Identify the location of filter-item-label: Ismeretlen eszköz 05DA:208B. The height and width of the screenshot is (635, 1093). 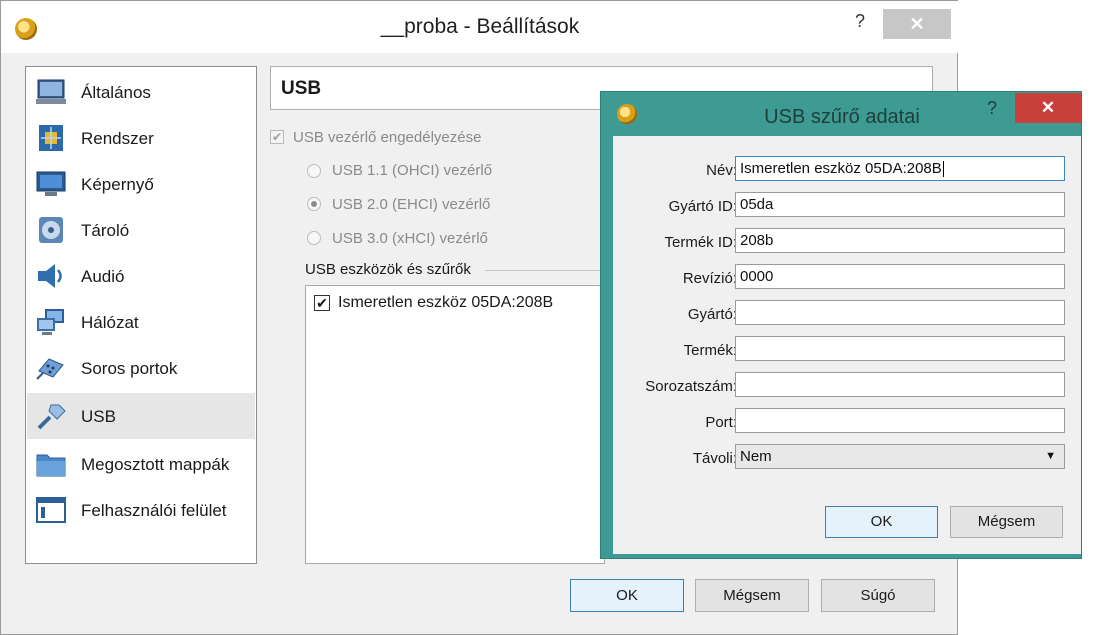
(445, 303).